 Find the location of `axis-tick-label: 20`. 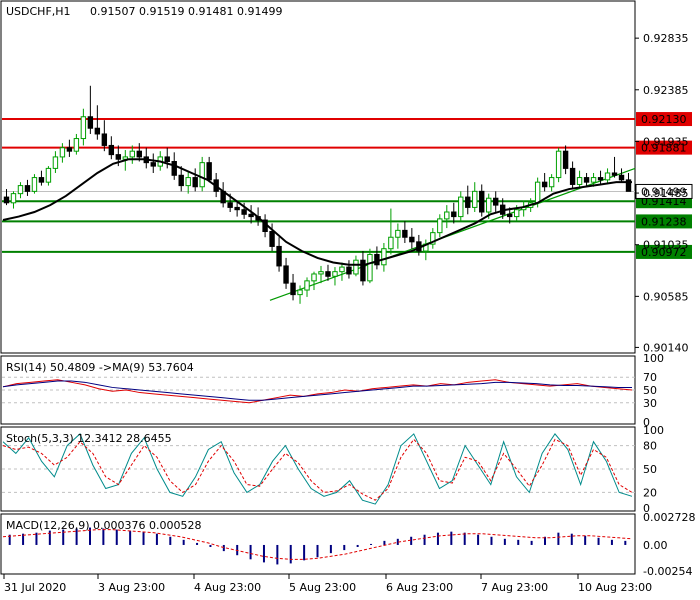

axis-tick-label: 20 is located at coordinates (650, 492).